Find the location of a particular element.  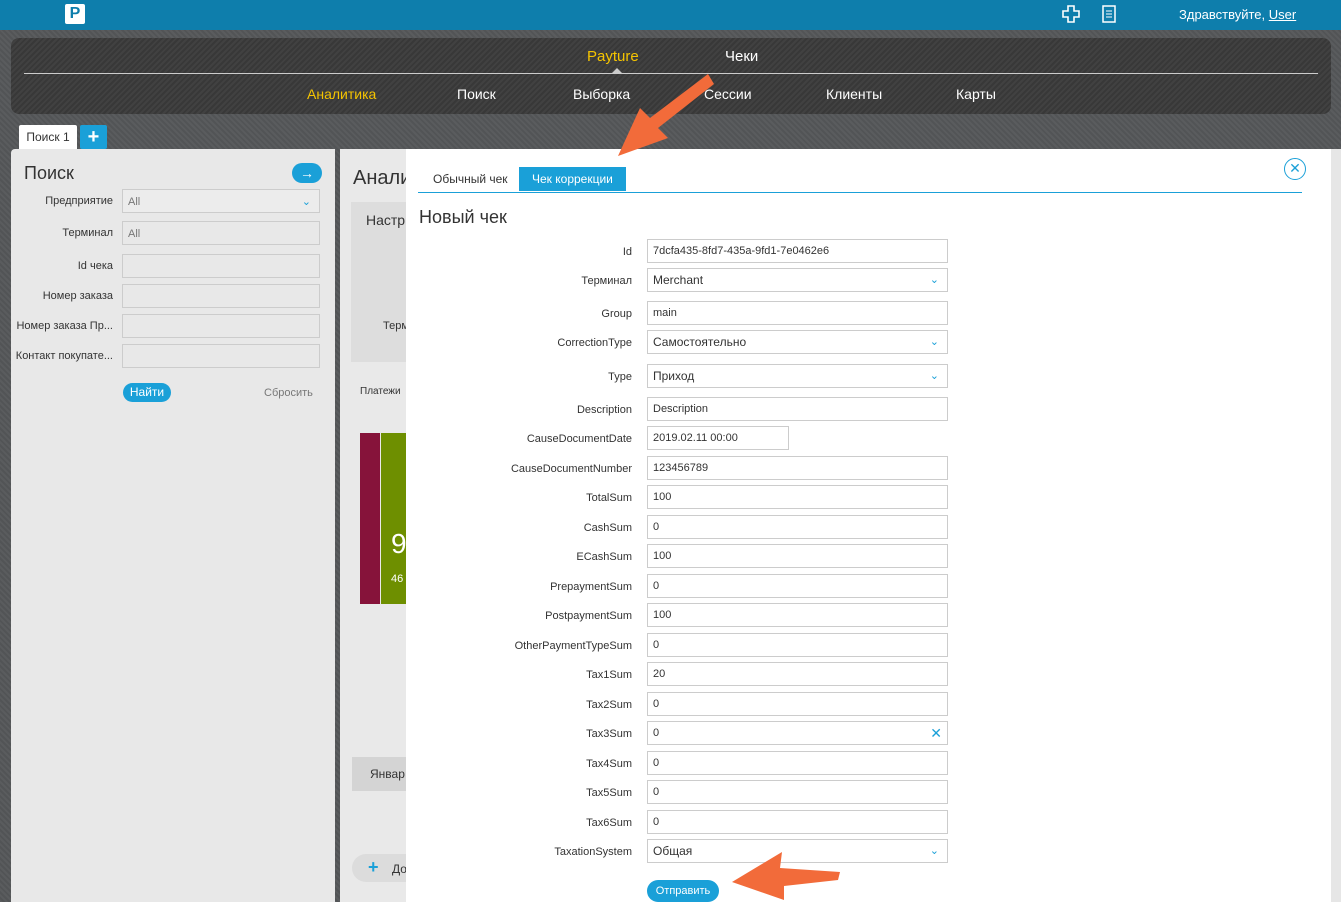

search-panel-title: Поиск is located at coordinates (49, 173).